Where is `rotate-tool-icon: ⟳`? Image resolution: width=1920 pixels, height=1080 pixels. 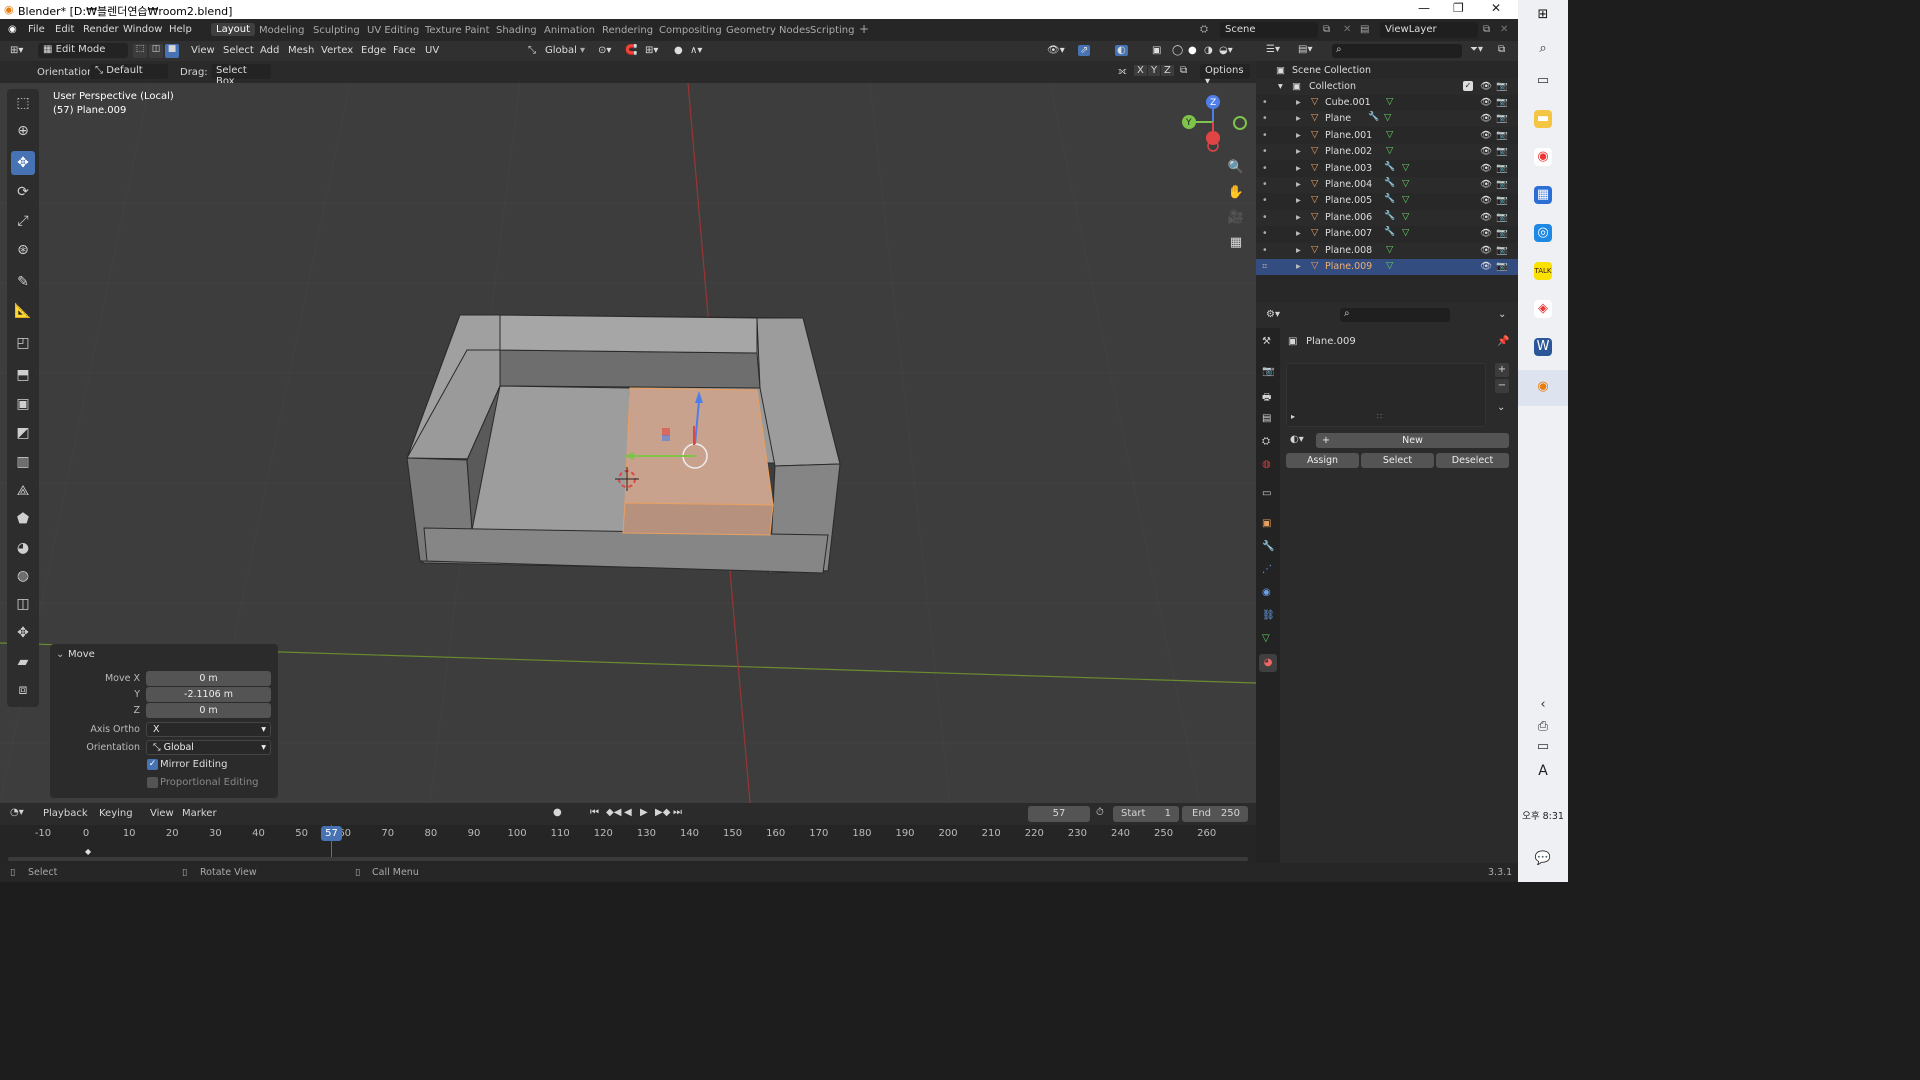 rotate-tool-icon: ⟳ is located at coordinates (23, 192).